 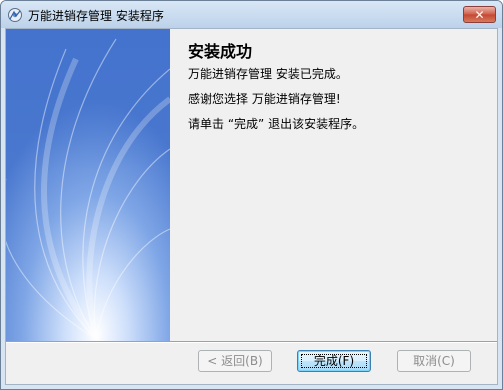 I want to click on thanks-message: 感谢您选择 万能进销存管理!, so click(x=264, y=99).